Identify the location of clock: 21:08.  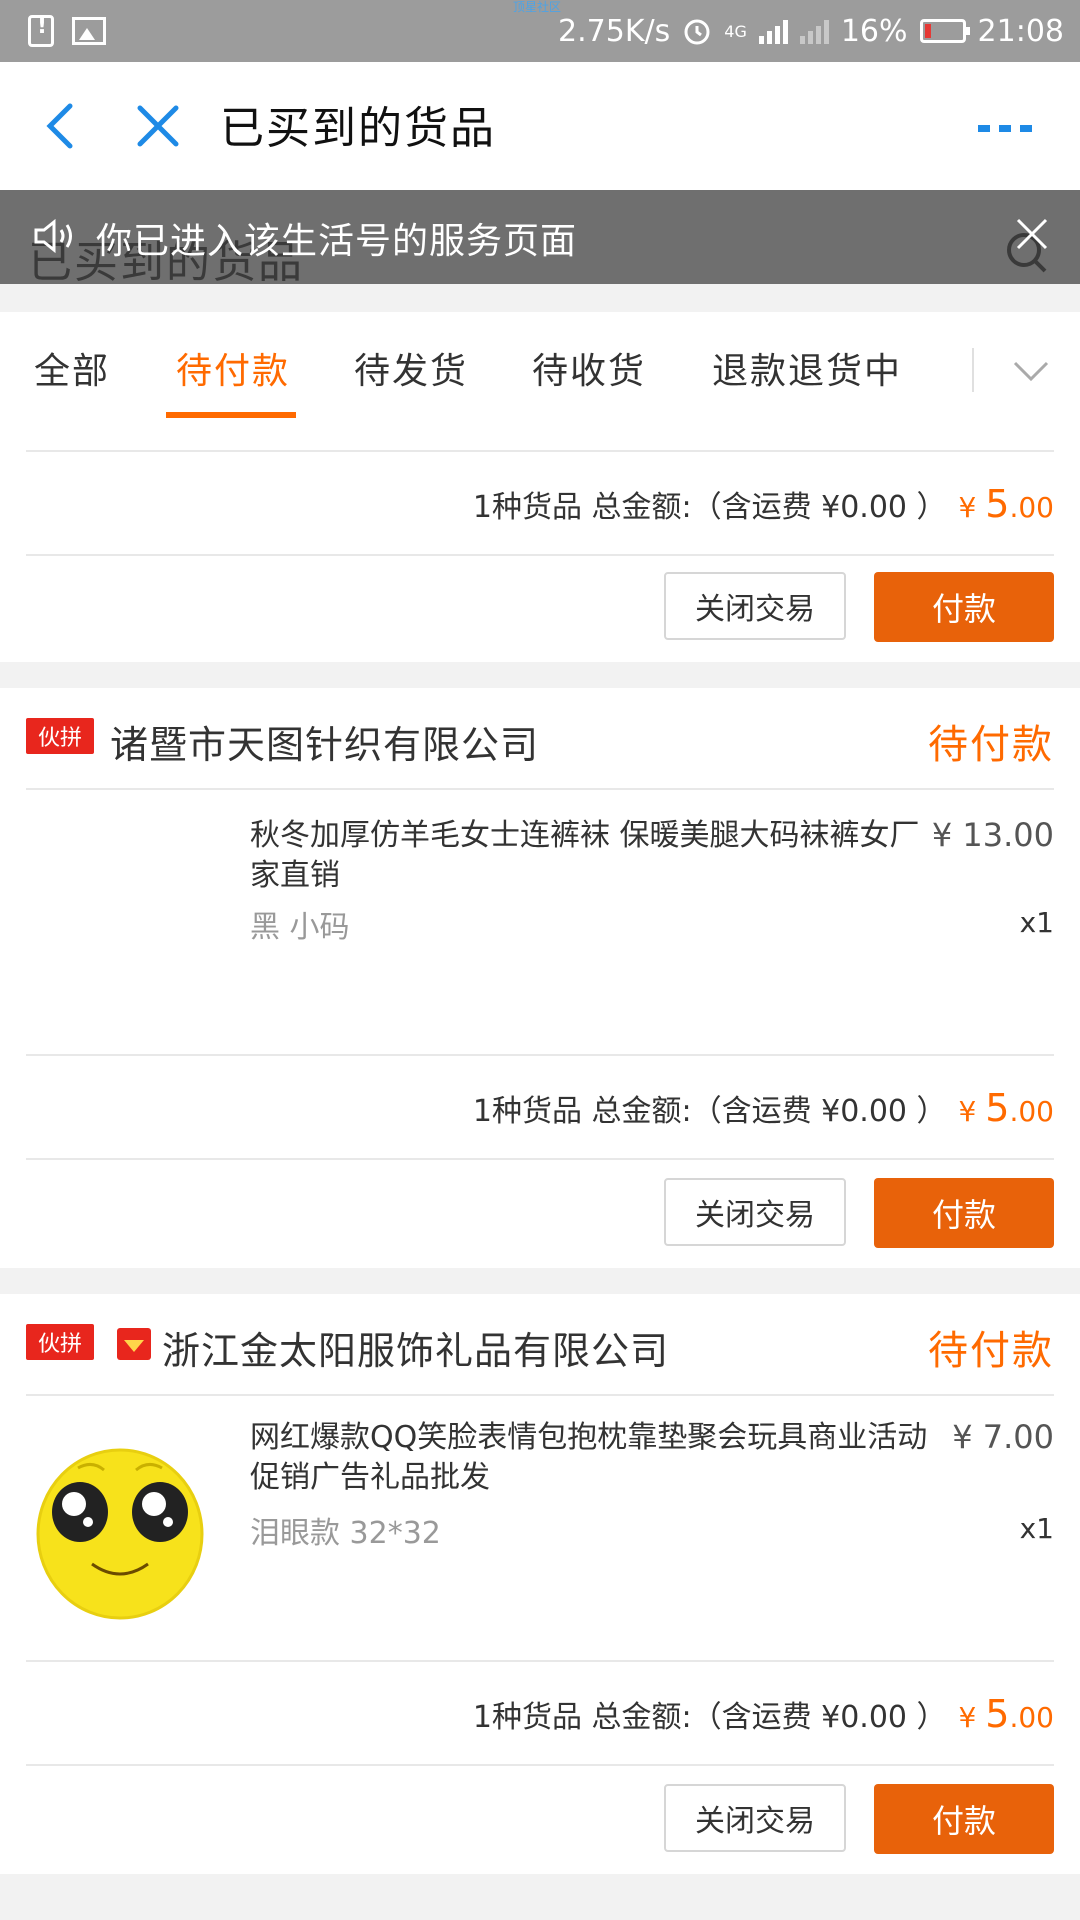
(1020, 31).